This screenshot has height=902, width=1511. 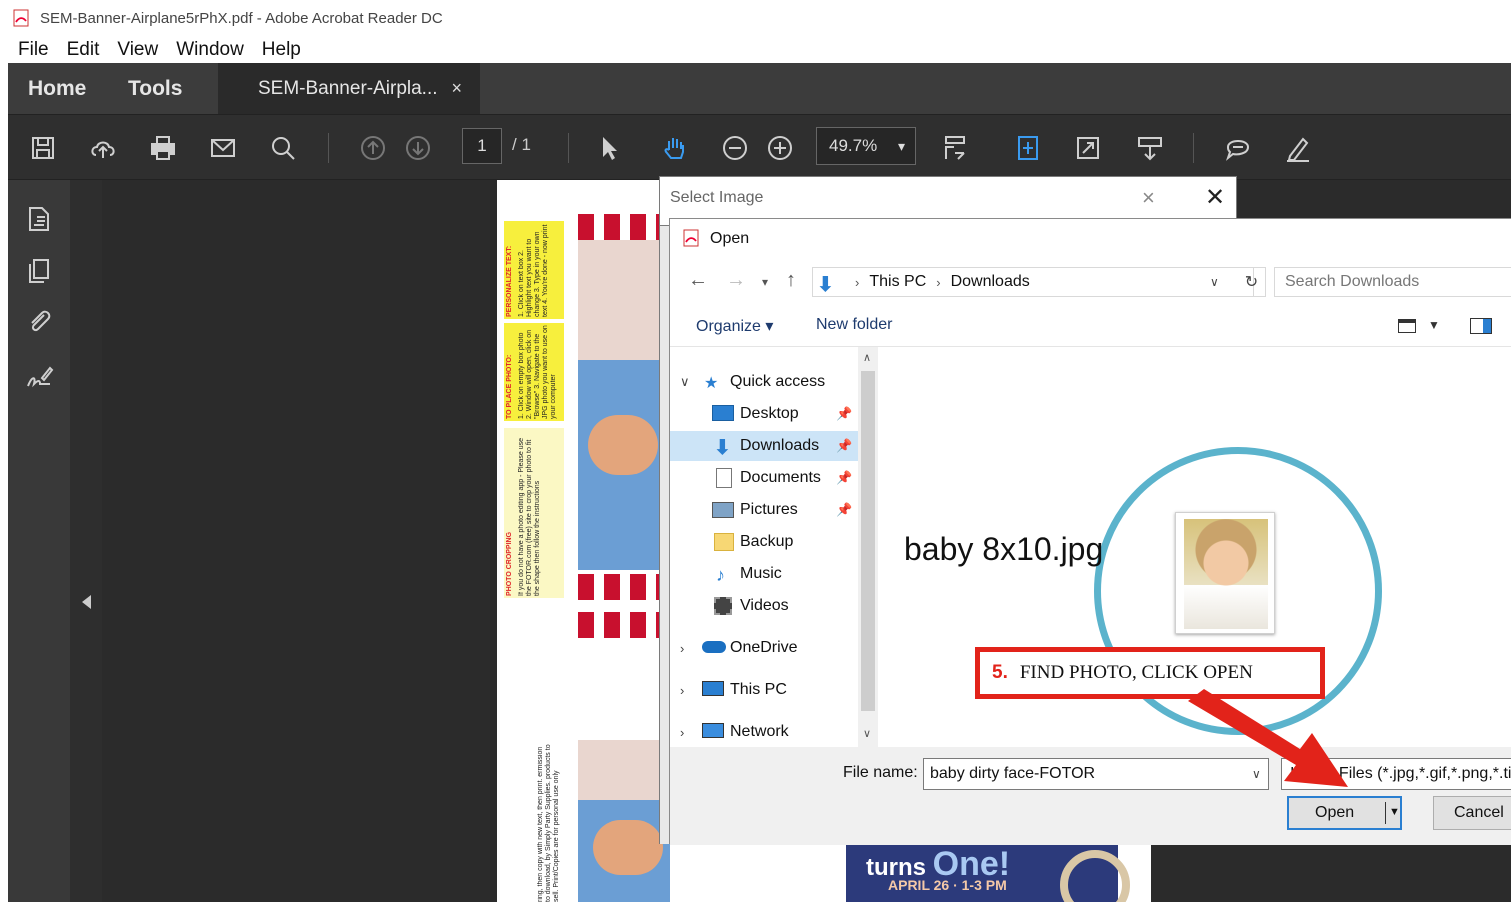 I want to click on nav-network: › Network, so click(x=764, y=732).